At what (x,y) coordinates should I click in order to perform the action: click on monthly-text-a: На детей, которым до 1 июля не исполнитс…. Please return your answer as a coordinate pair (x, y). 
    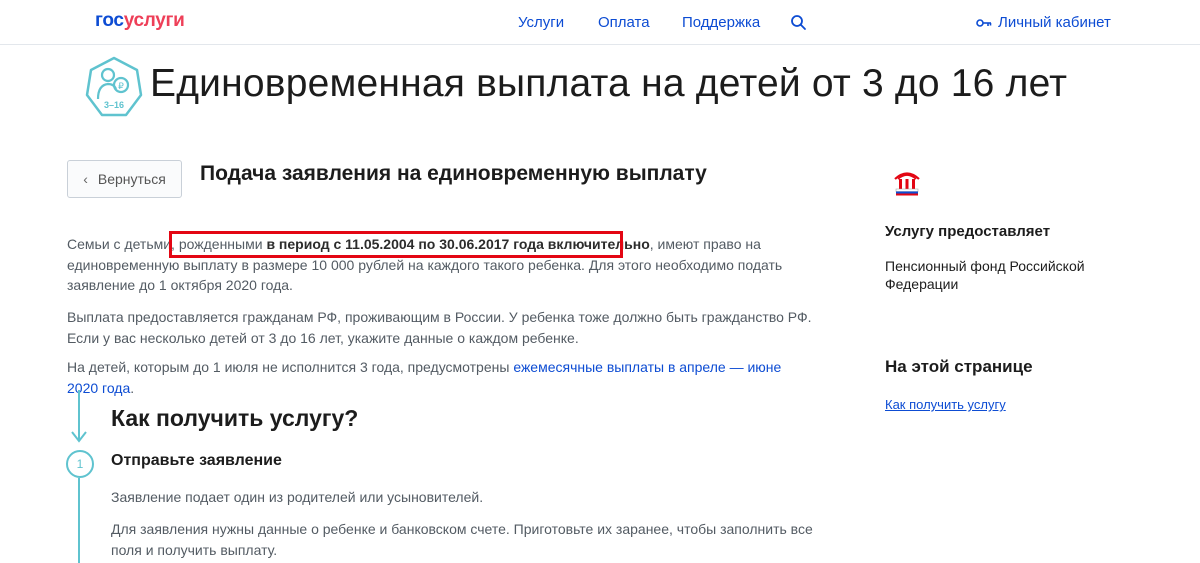
    Looking at the image, I should click on (290, 367).